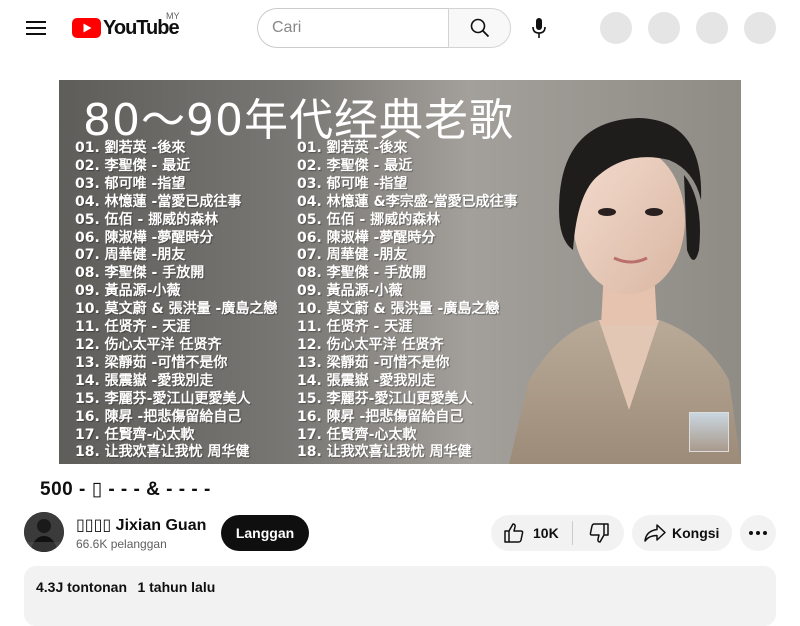 The width and height of the screenshot is (800, 626). I want to click on voice-search-button, so click(539, 28).